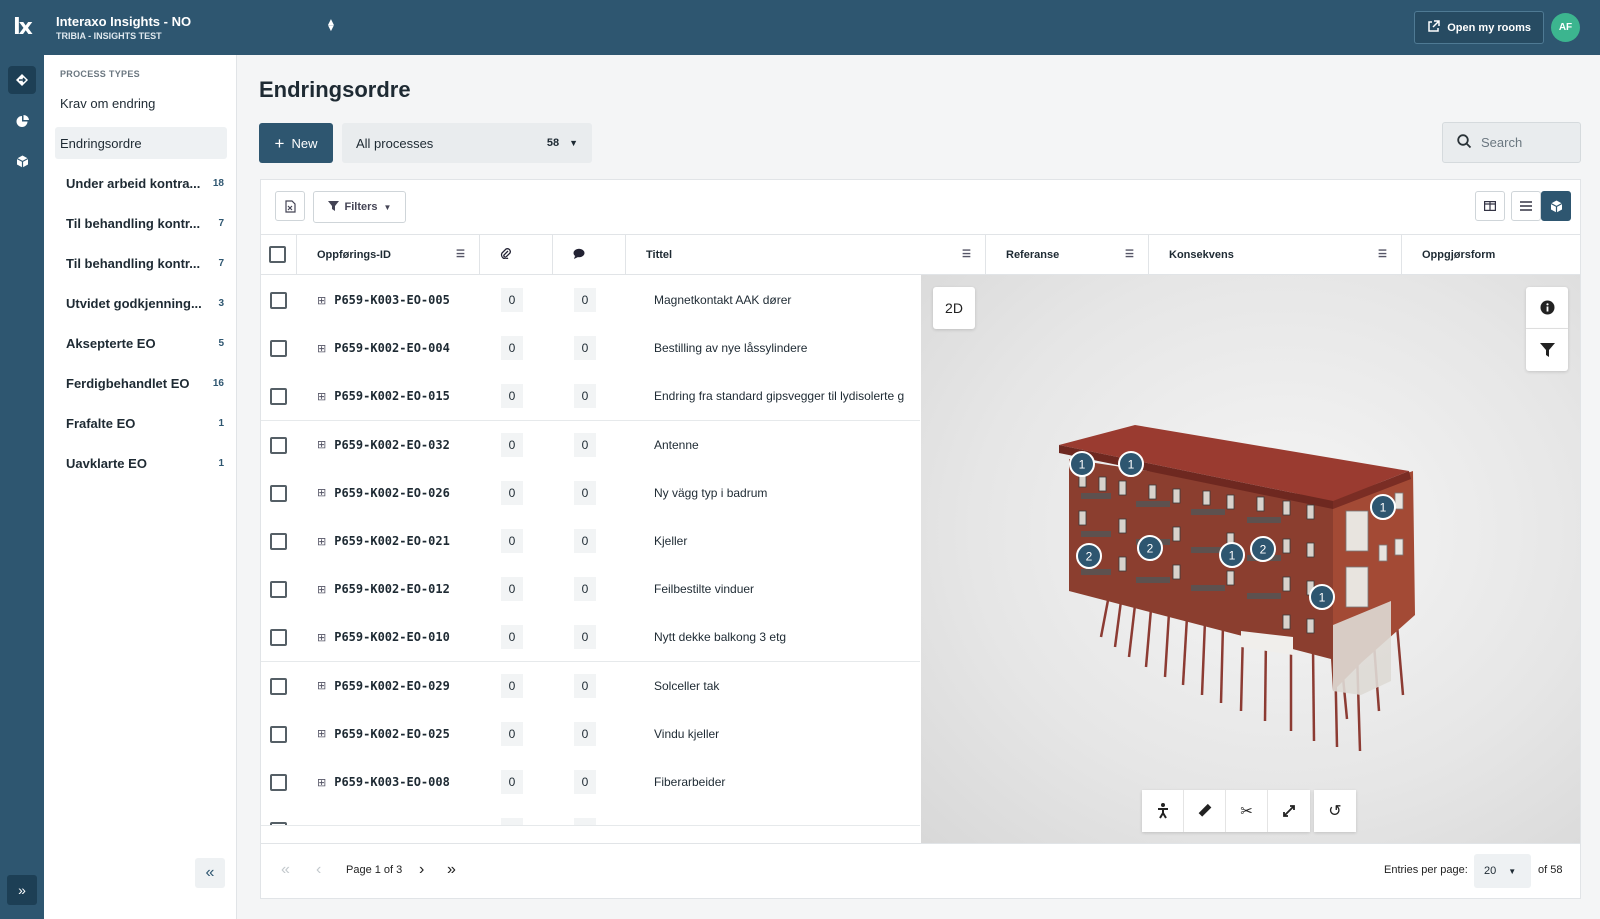  I want to click on fullscreen-icon, so click(1289, 811).